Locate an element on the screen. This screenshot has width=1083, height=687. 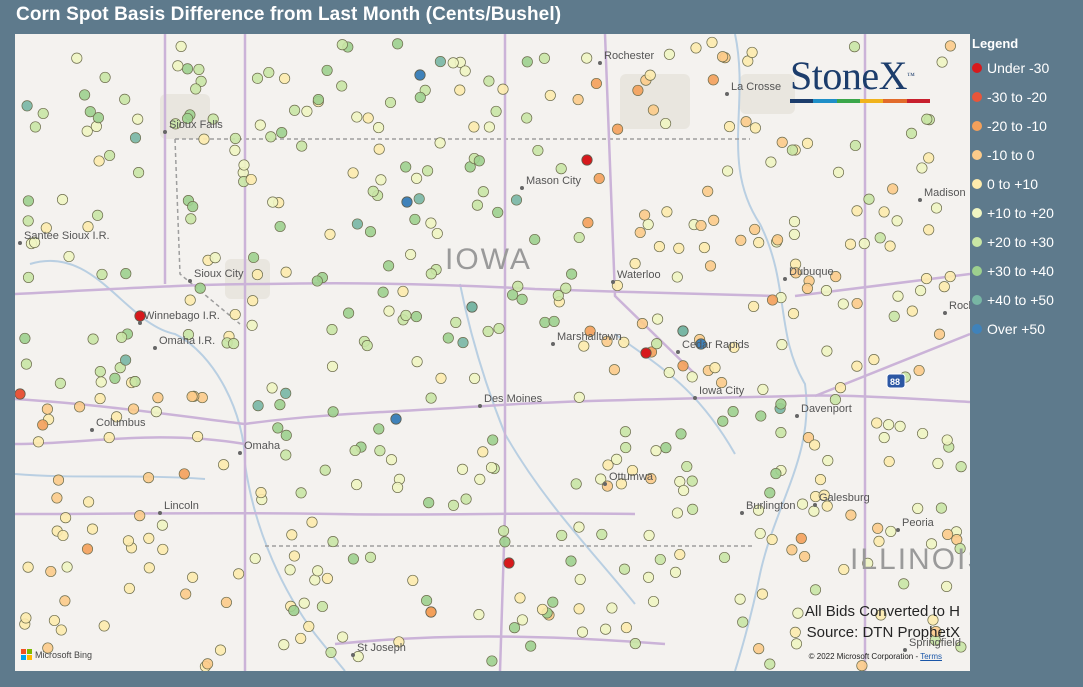
city-label: Peoria is located at coordinates (918, 523).